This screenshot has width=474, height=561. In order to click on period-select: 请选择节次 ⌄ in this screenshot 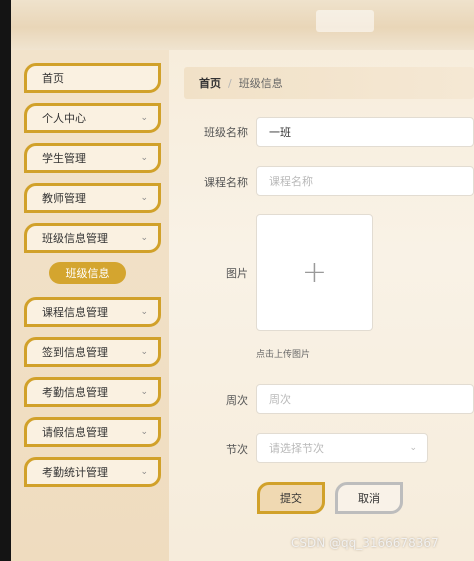, I will do `click(342, 448)`.